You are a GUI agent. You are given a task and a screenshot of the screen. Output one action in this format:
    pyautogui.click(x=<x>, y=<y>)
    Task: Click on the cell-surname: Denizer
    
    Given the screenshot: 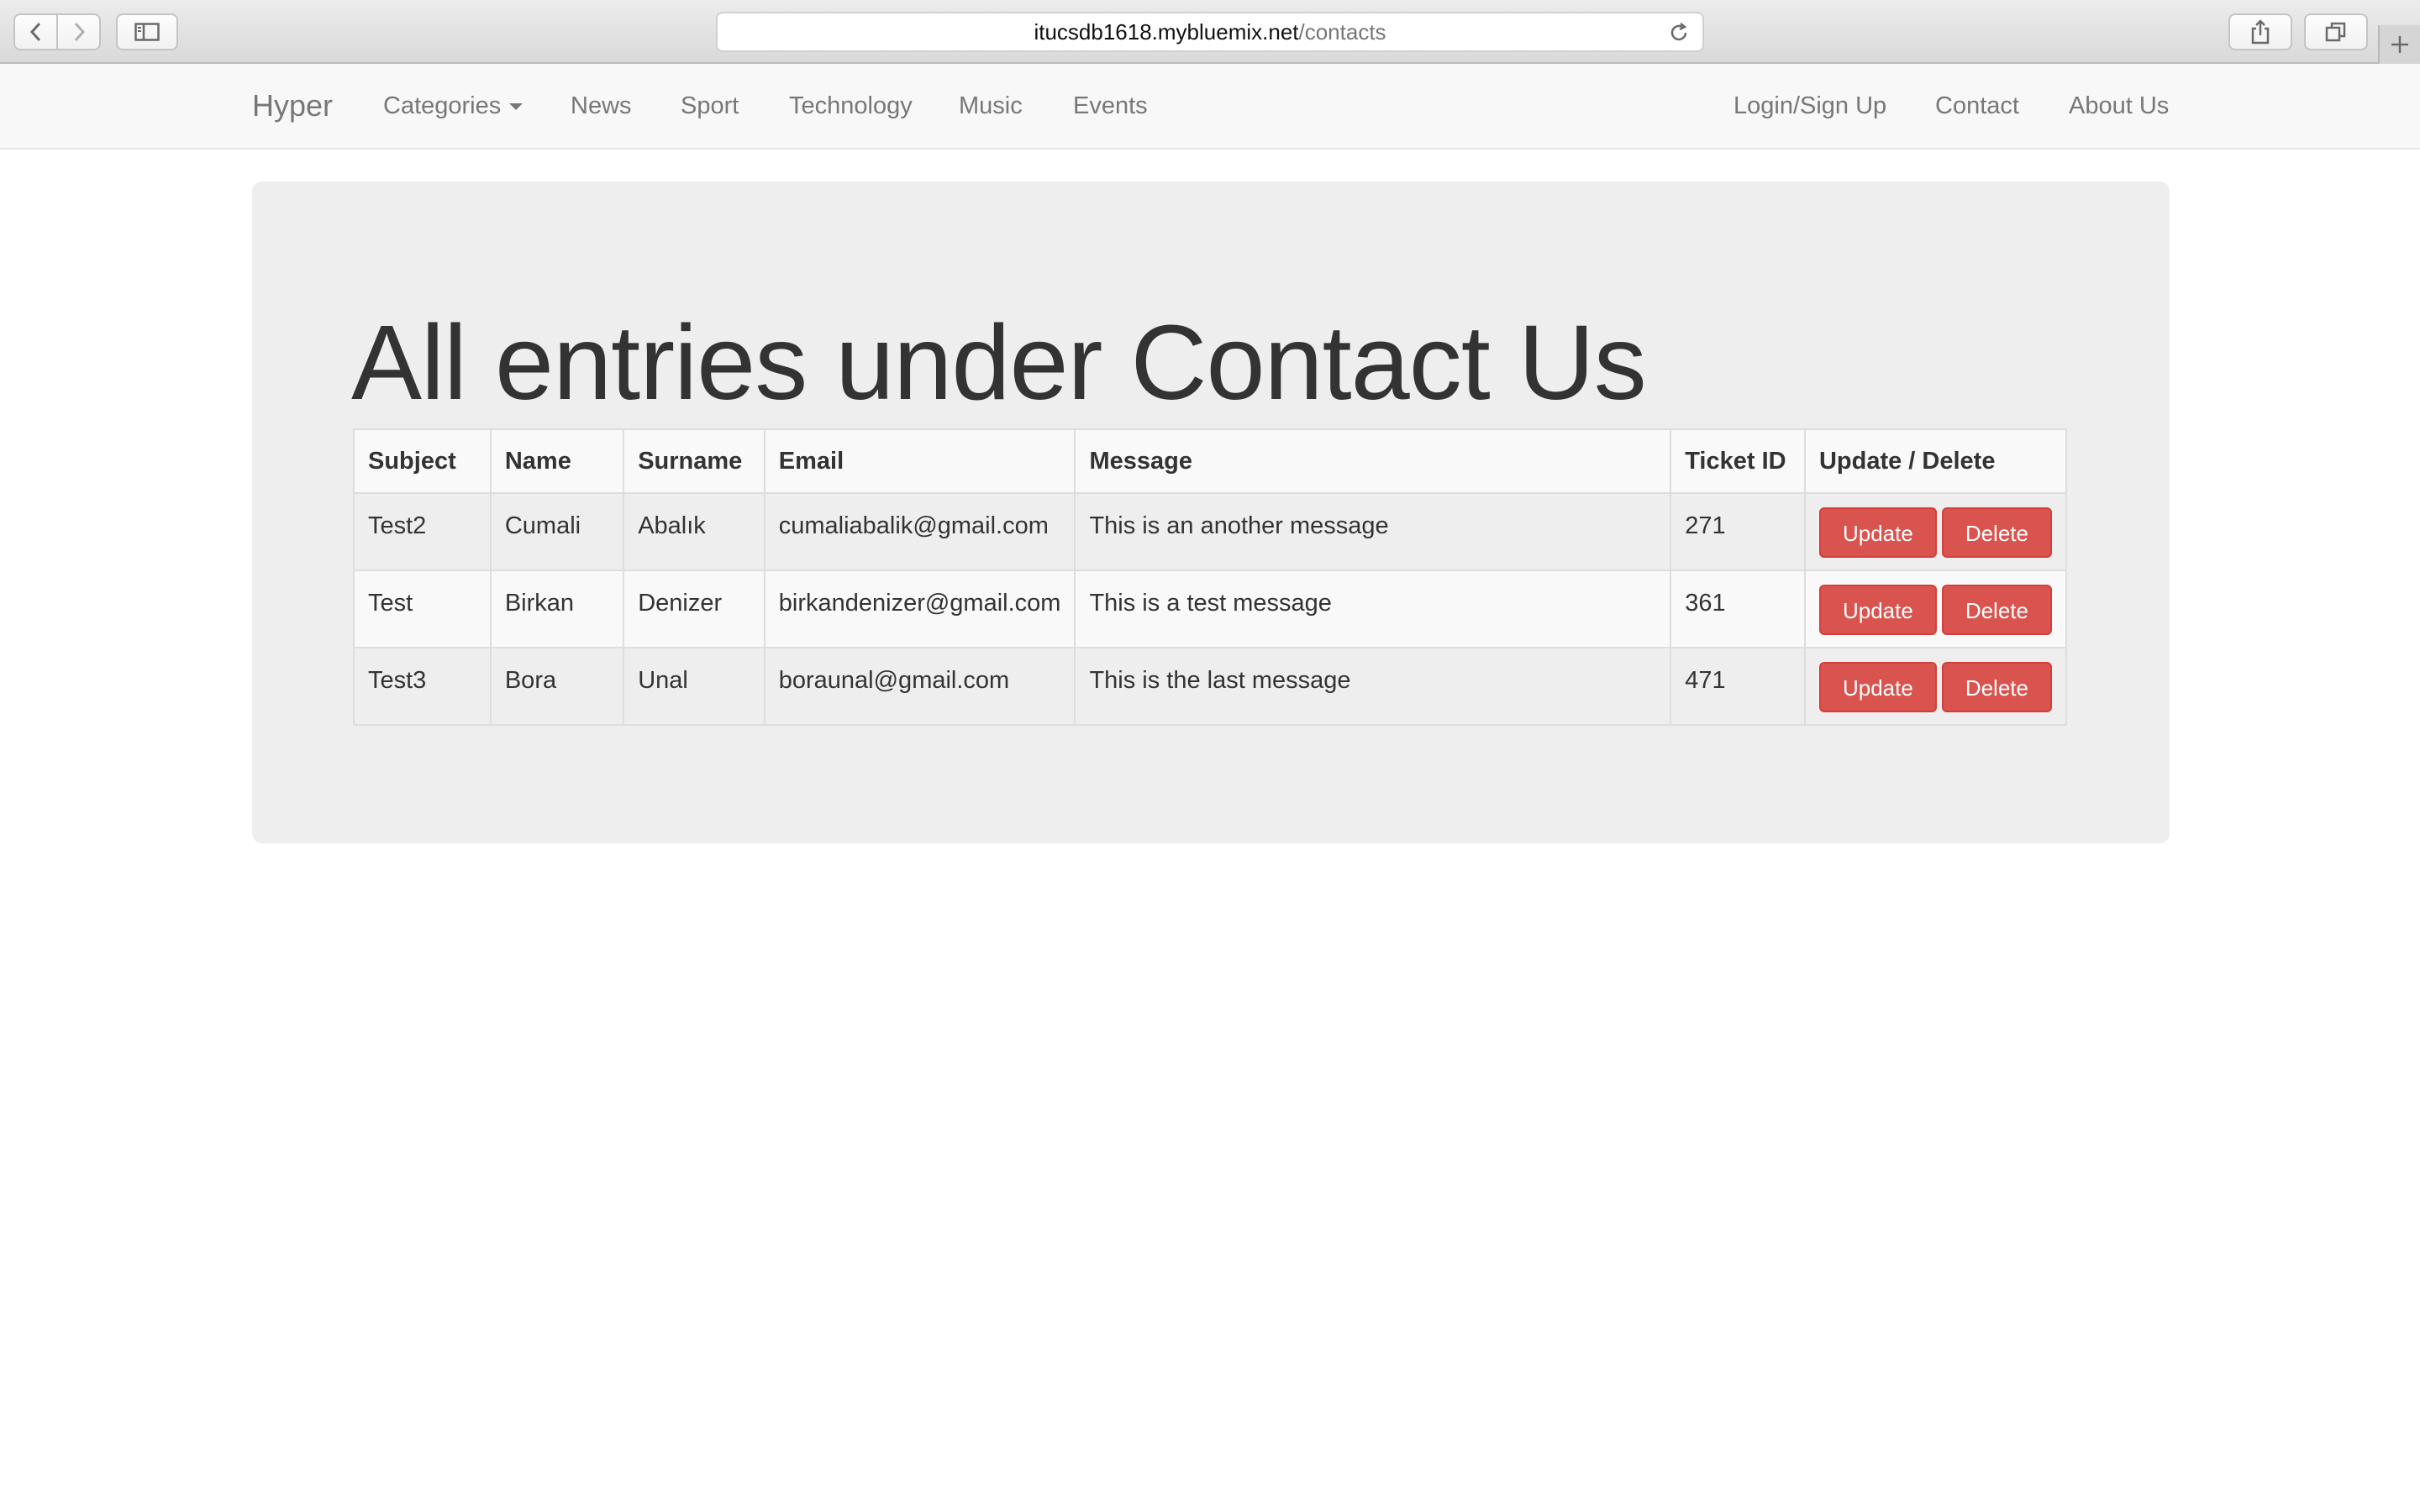 What is the action you would take?
    pyautogui.click(x=694, y=609)
    